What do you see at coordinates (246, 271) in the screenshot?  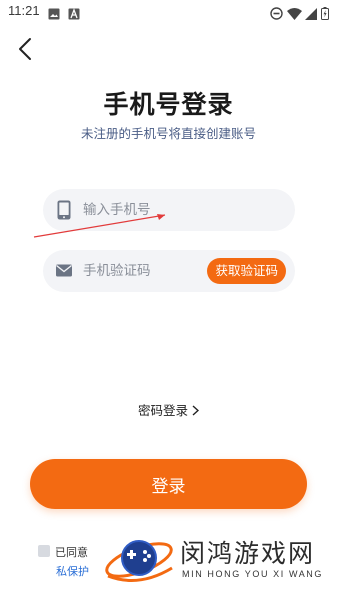 I see `get-code-button: 获取验证码` at bounding box center [246, 271].